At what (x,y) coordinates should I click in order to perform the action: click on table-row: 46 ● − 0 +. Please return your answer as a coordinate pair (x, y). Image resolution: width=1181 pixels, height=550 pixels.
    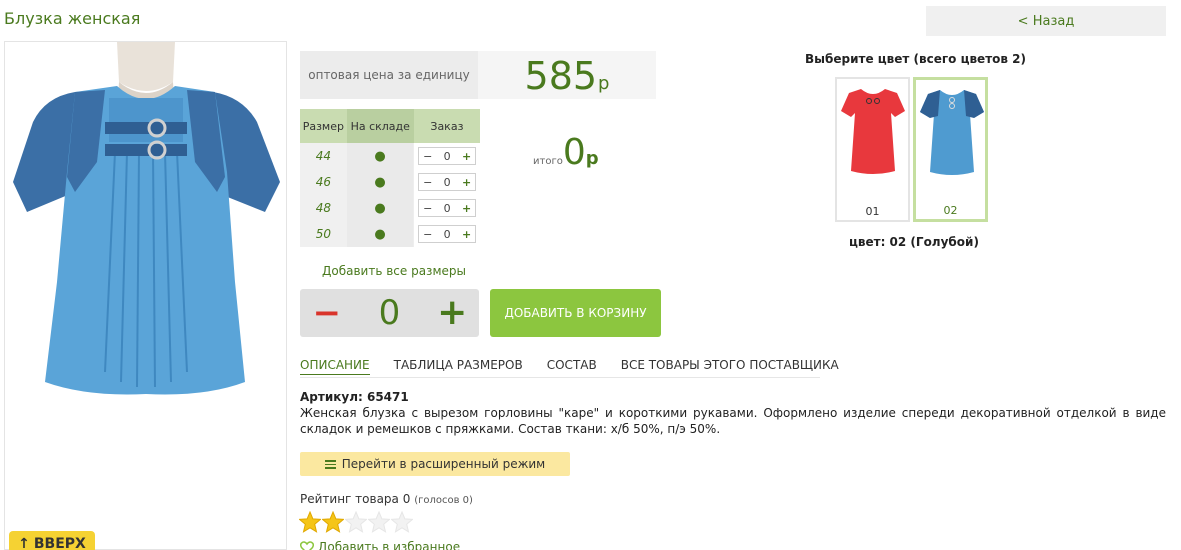
    Looking at the image, I should click on (390, 182).